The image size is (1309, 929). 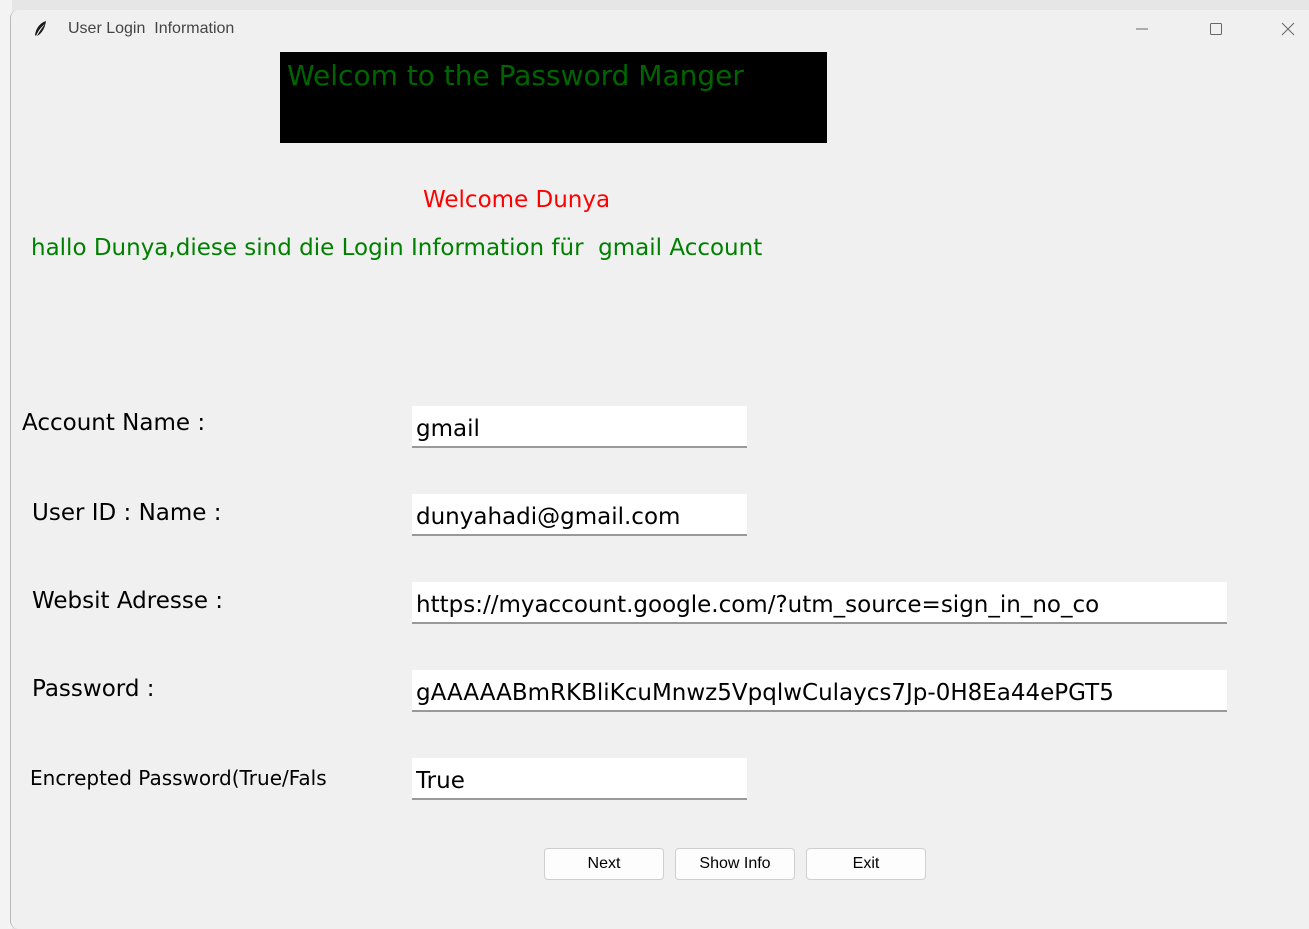 I want to click on user-id-field, so click(x=579, y=515).